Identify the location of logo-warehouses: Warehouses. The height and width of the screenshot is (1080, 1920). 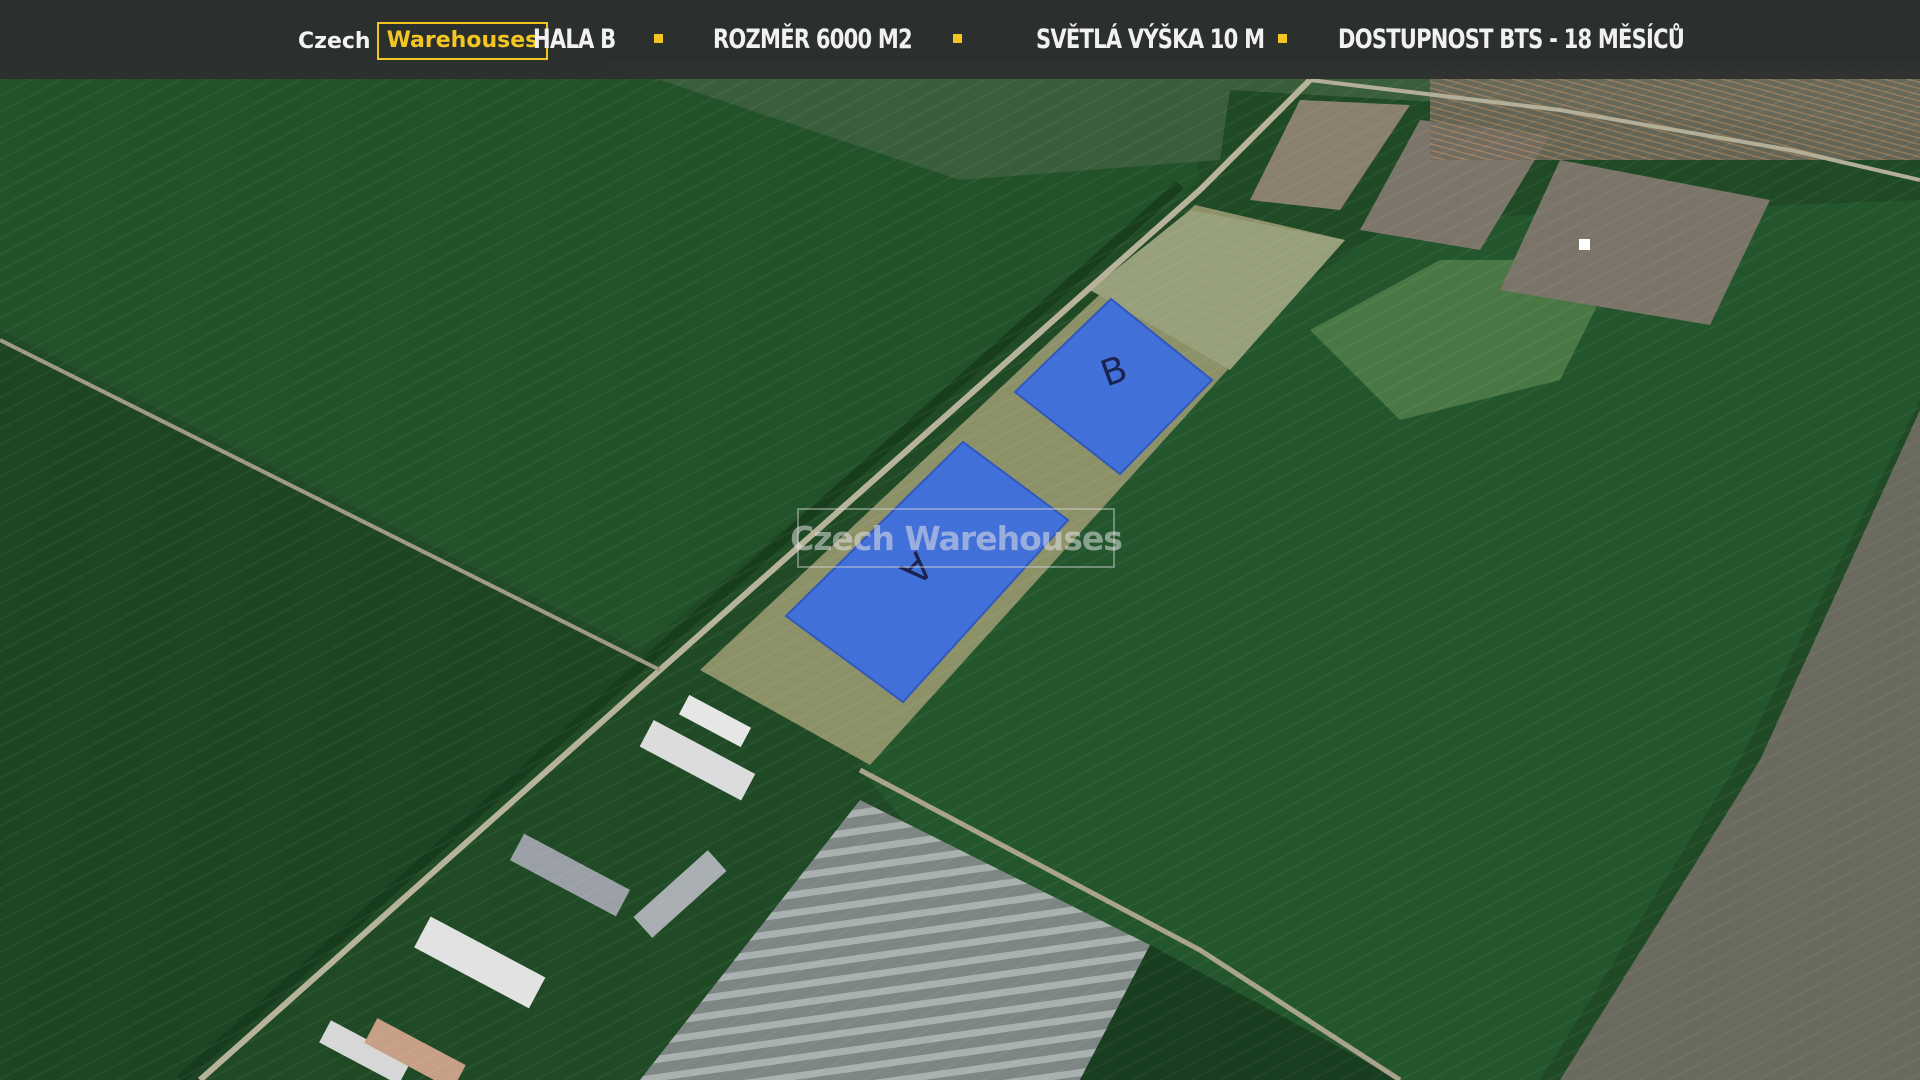
(462, 41).